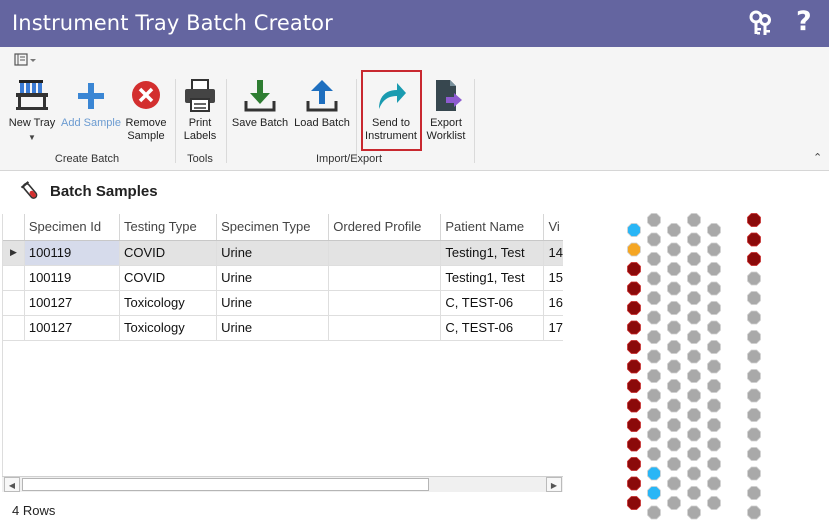  What do you see at coordinates (634, 249) in the screenshot?
I see `tray-well-pending` at bounding box center [634, 249].